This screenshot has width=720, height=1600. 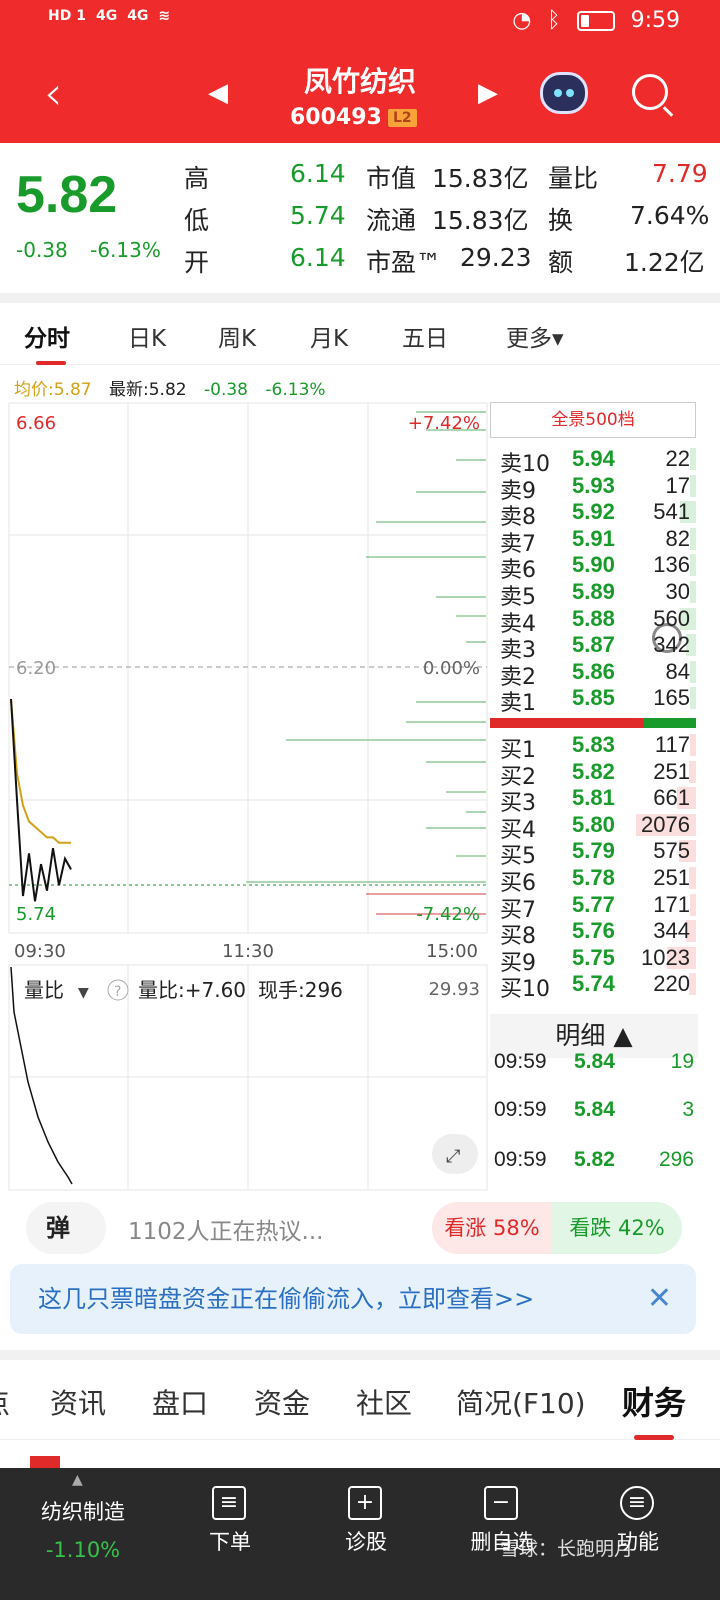 What do you see at coordinates (598, 853) in the screenshot?
I see `bid-row: 买5 5.79 575` at bounding box center [598, 853].